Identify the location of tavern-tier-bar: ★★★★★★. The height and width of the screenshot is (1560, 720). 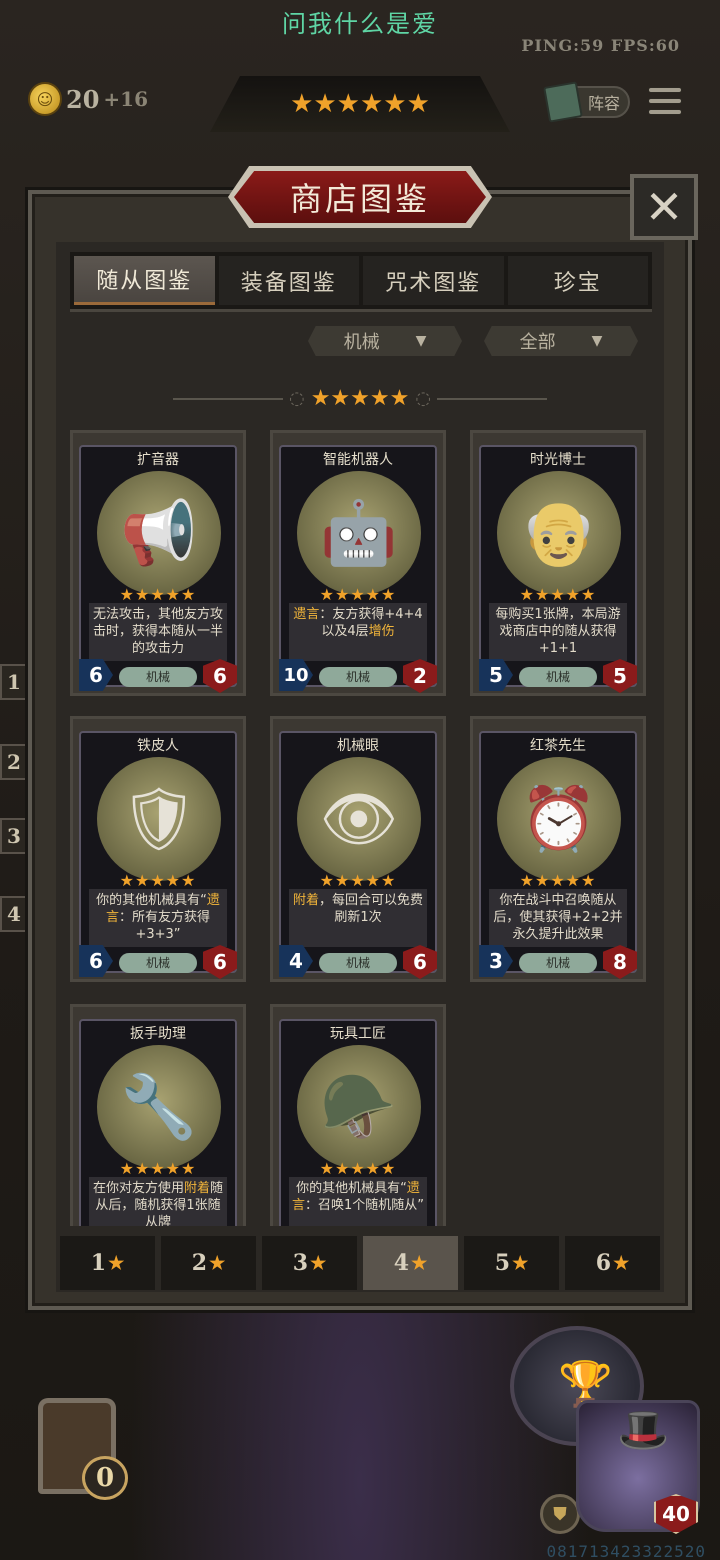
(360, 104).